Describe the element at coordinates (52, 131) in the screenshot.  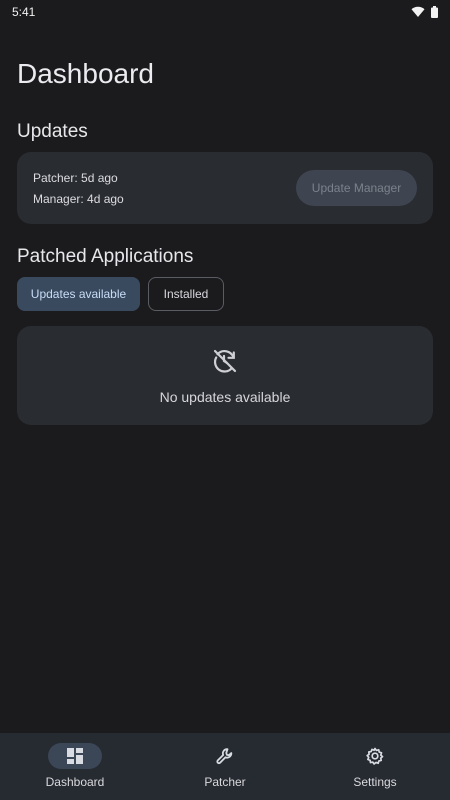
I see `updates-section-title: Updates` at that location.